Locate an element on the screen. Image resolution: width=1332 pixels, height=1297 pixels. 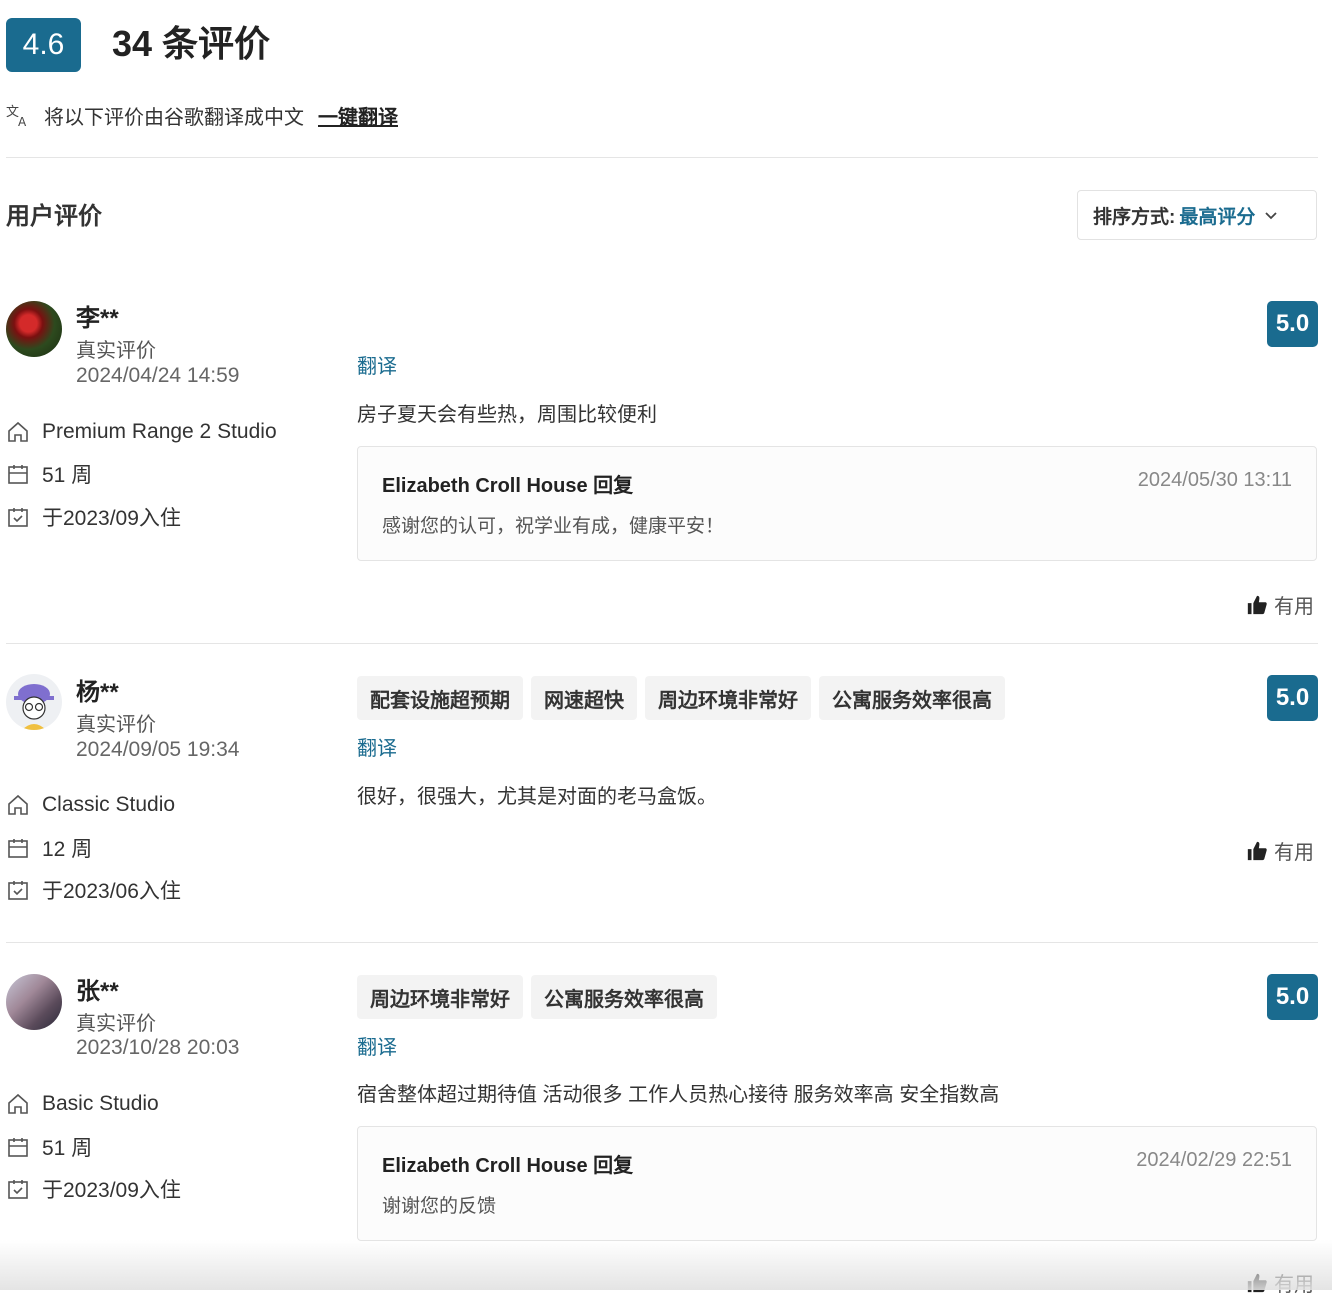
room-type-label: Premium Range 2 Studio is located at coordinates (159, 431).